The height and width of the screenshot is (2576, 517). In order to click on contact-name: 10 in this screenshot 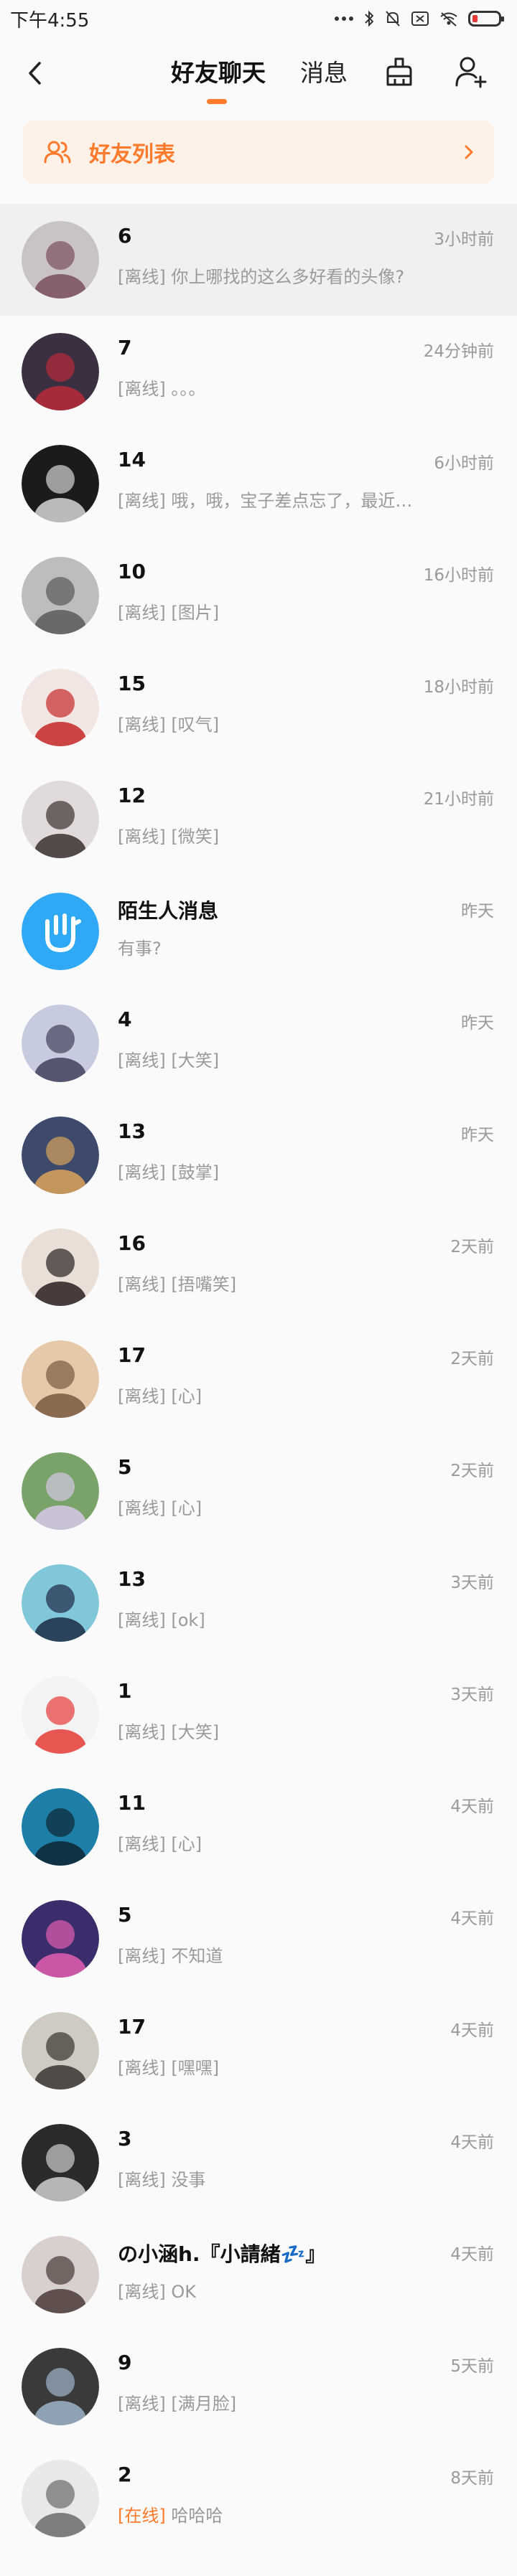, I will do `click(132, 571)`.